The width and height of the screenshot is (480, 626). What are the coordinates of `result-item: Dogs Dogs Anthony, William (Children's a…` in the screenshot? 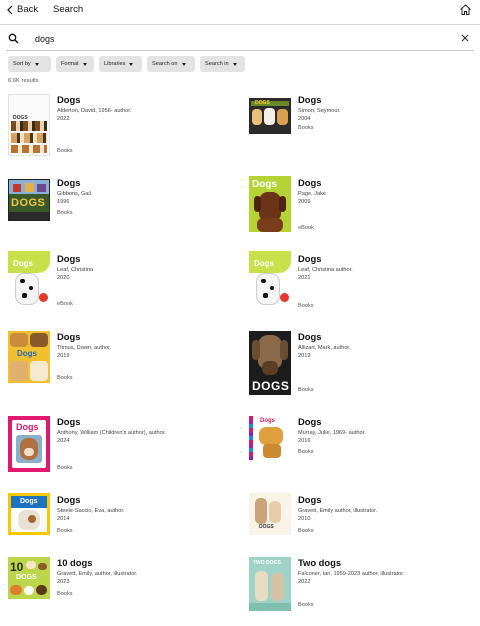 It's located at (118, 448).